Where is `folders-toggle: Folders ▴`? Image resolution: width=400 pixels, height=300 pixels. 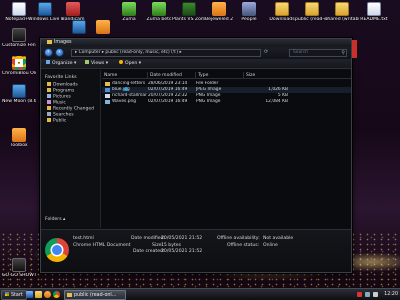
folders-toggle: Folders ▴ is located at coordinates (55, 219).